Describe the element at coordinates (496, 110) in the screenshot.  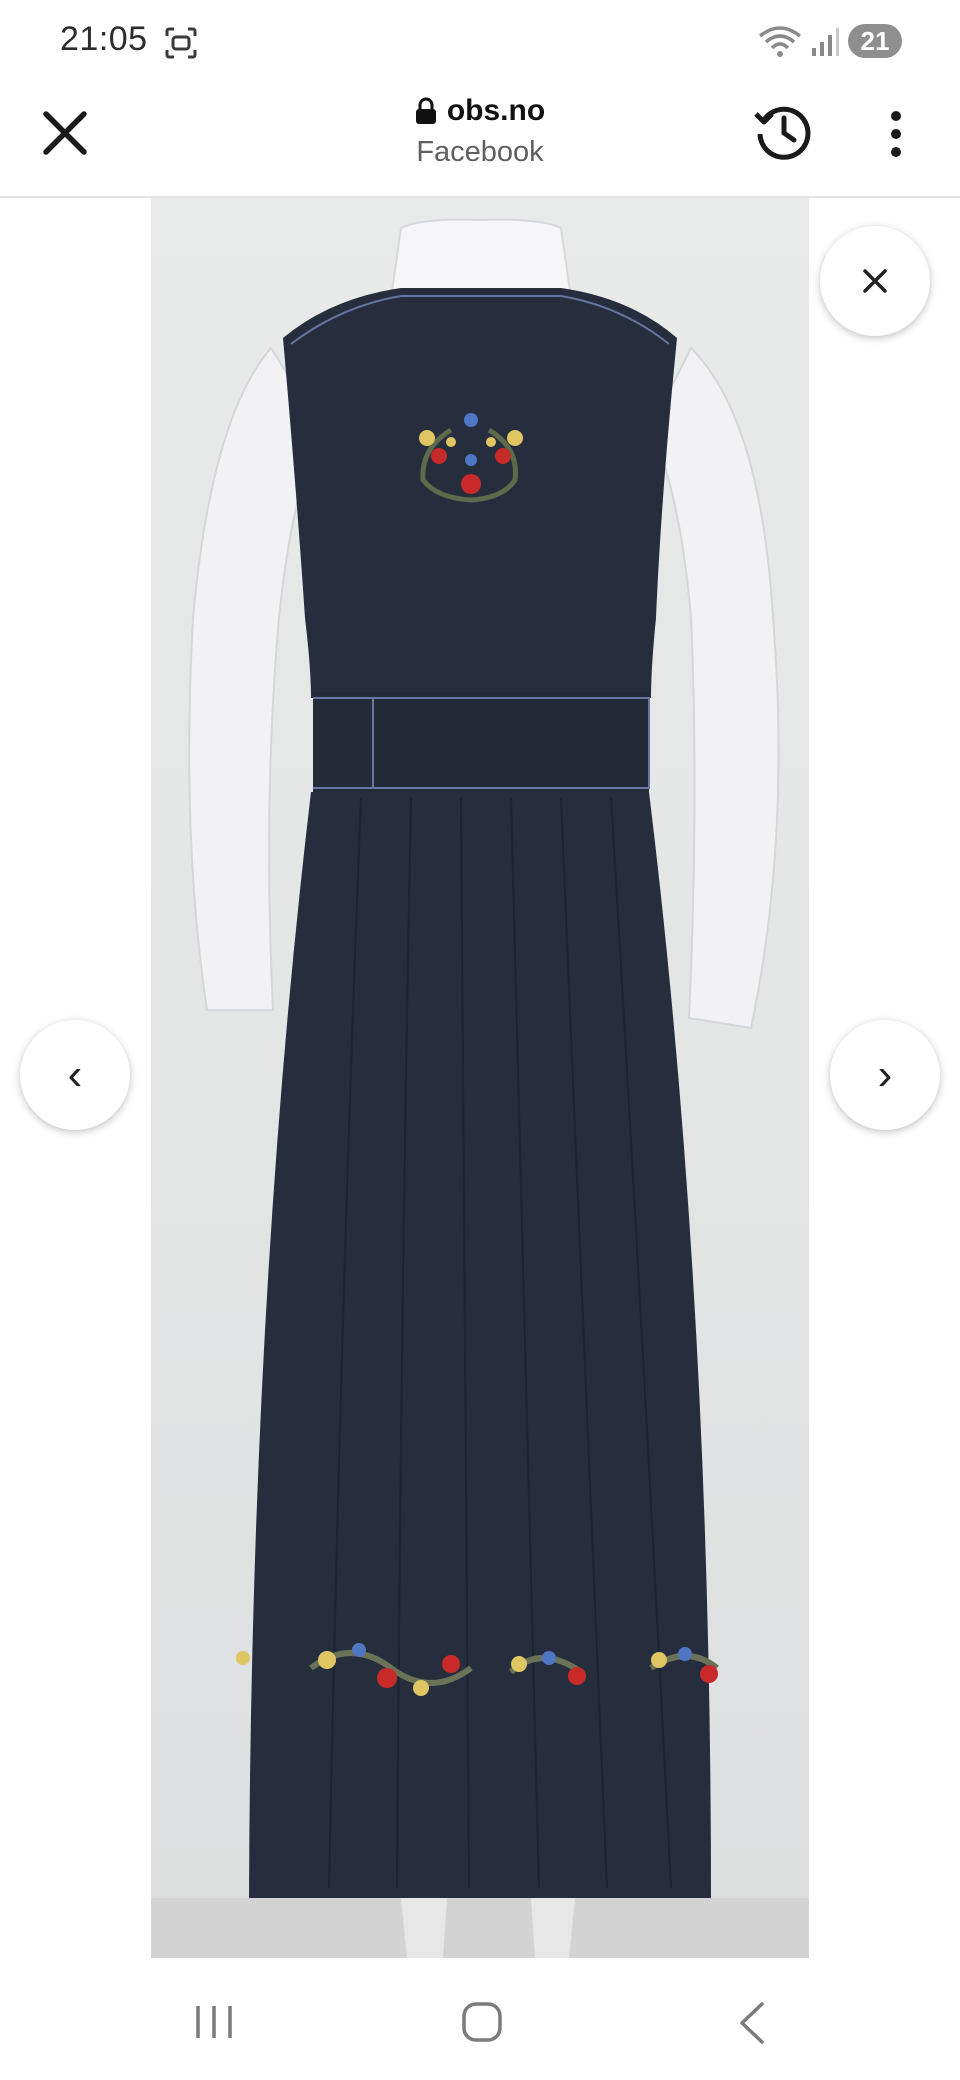
I see `url-domain: obs.no` at that location.